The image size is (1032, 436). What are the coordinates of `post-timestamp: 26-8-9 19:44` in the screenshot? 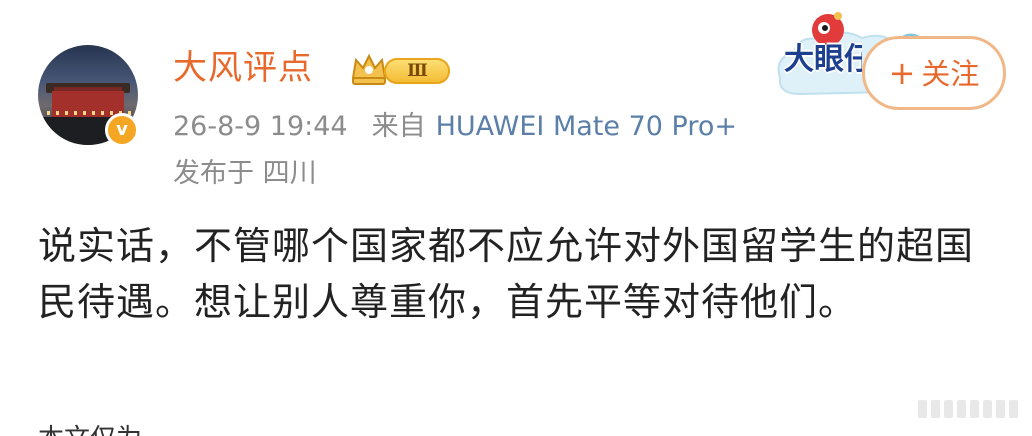 It's located at (260, 126).